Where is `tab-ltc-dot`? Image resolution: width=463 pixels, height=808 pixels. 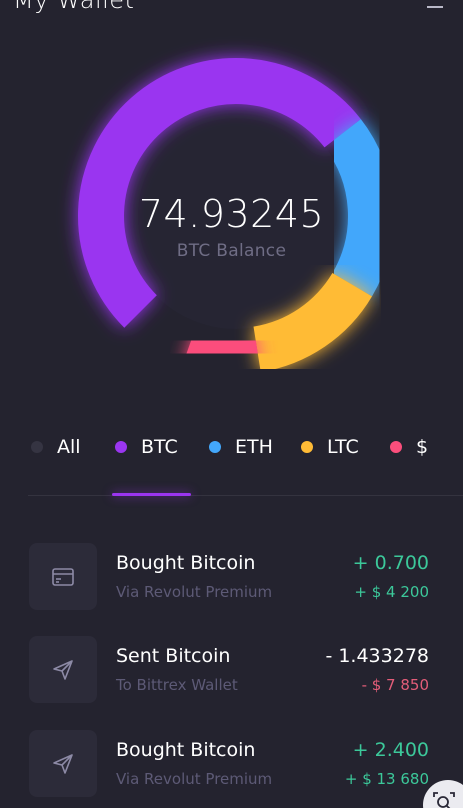
tab-ltc-dot is located at coordinates (307, 447).